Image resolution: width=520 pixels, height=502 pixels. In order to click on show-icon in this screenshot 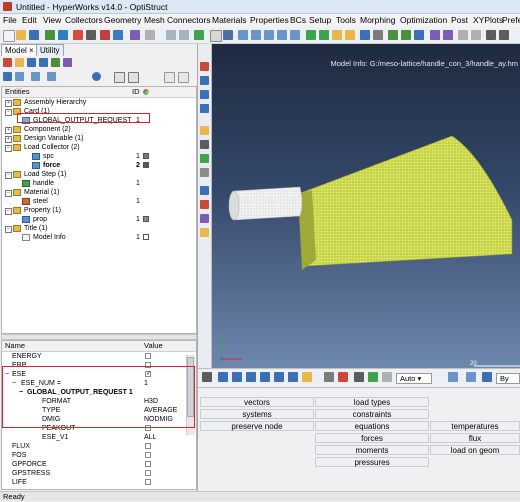, I will do `click(7, 76)`.